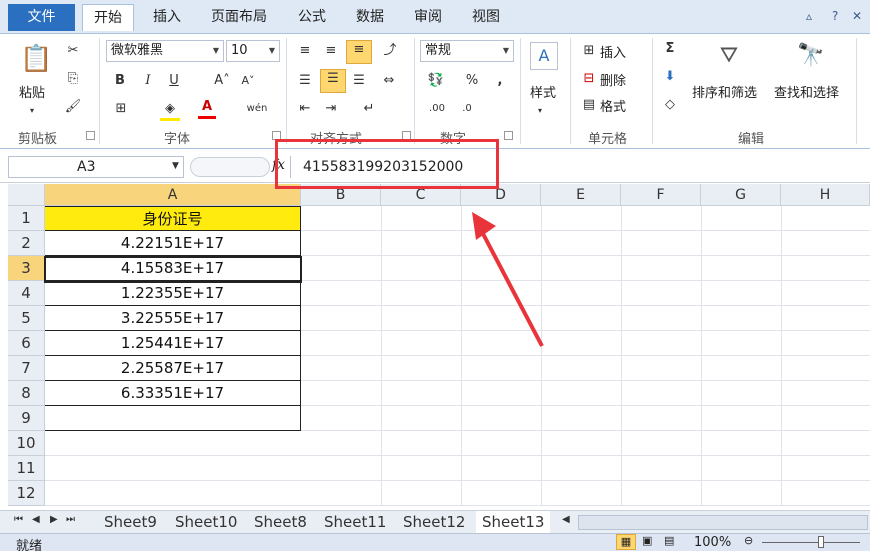 The height and width of the screenshot is (554, 870). I want to click on tab-home: 开始, so click(108, 17).